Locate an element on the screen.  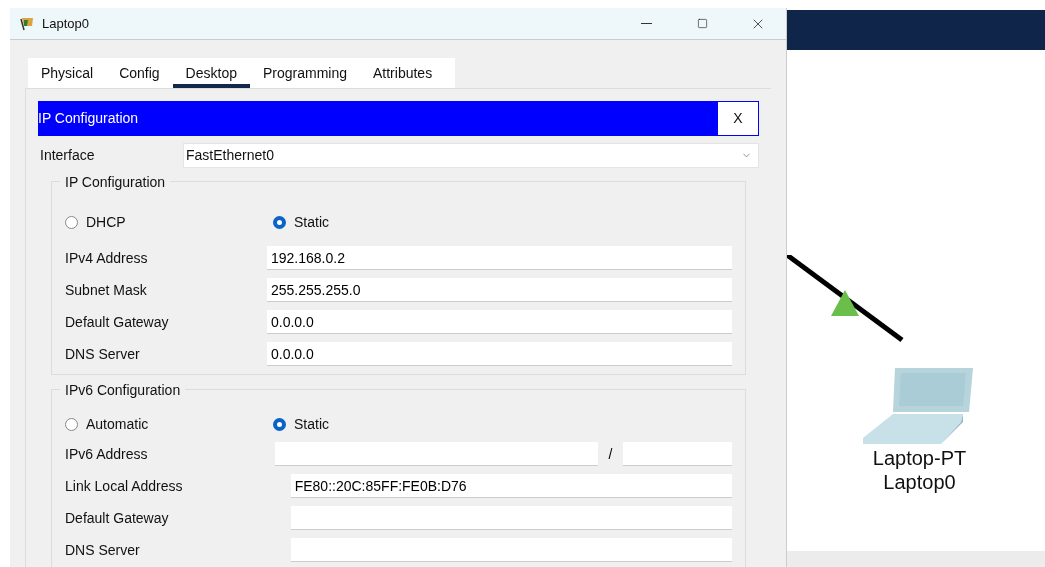
tab: Programming is located at coordinates (304, 73).